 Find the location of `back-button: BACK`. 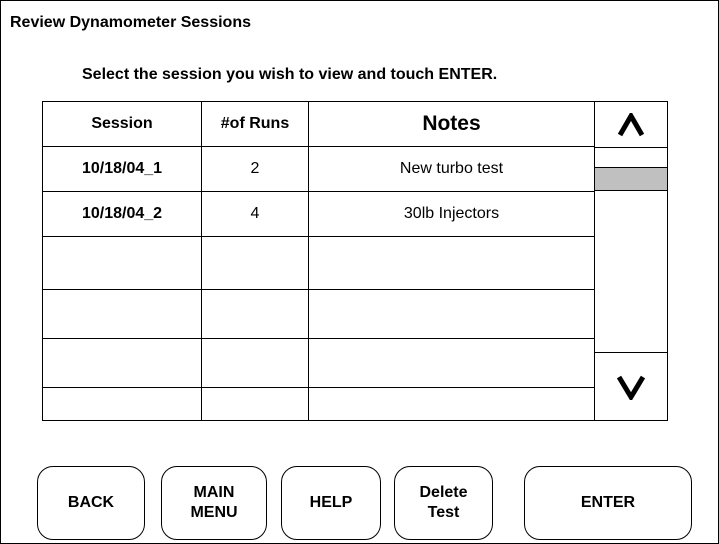

back-button: BACK is located at coordinates (91, 503).